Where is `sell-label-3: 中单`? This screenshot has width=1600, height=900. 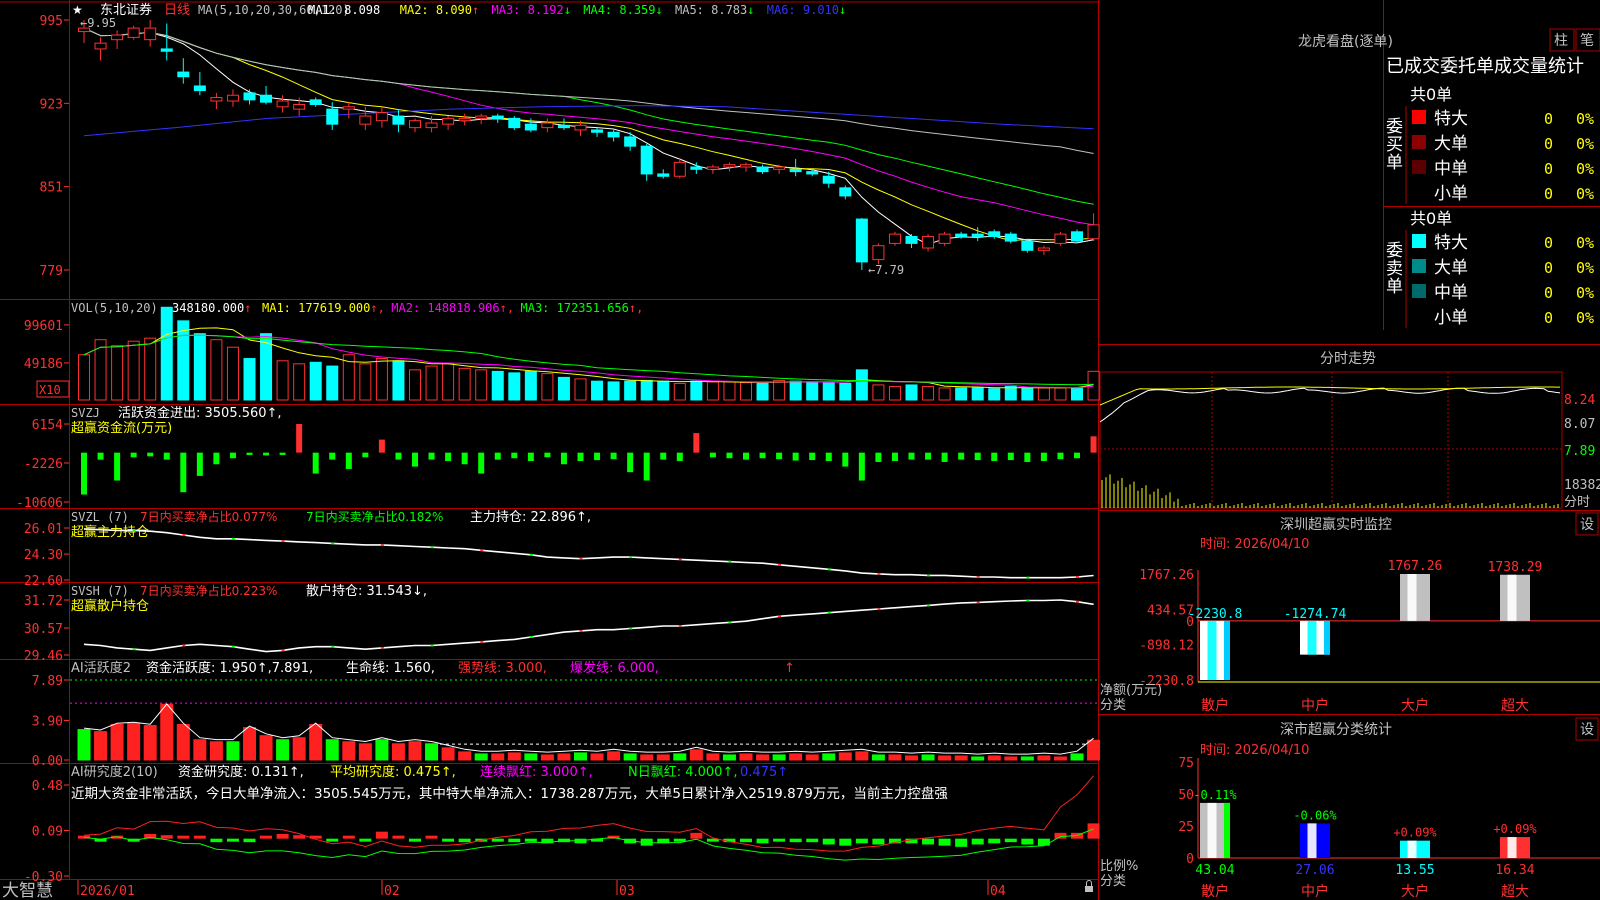 sell-label-3: 中单 is located at coordinates (1451, 293).